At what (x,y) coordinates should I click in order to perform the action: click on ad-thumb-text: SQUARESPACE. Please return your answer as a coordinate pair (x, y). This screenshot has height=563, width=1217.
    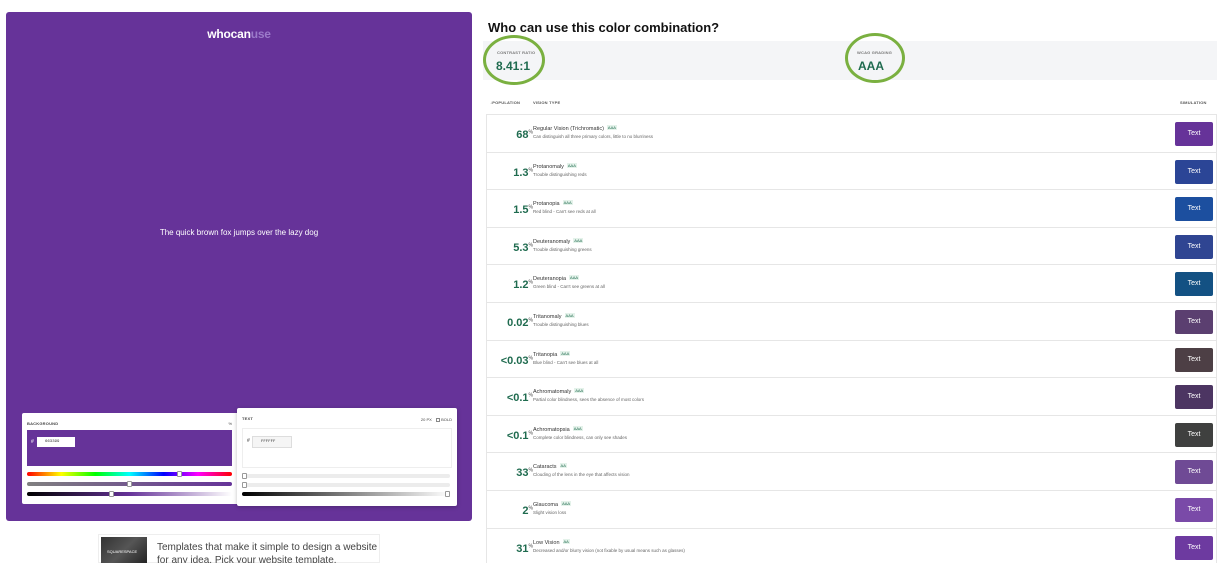
    Looking at the image, I should click on (122, 551).